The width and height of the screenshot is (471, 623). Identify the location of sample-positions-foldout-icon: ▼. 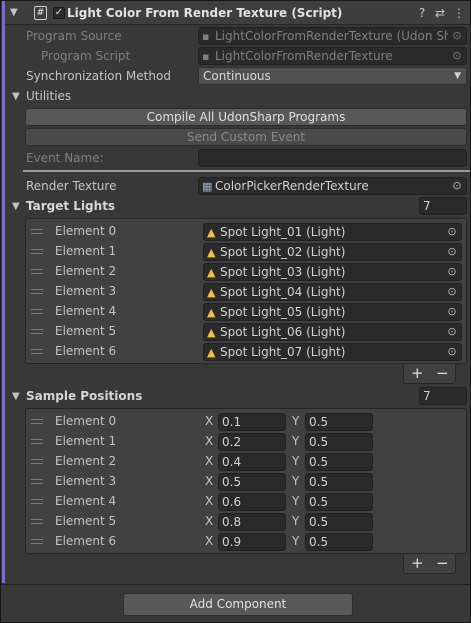
(16, 396).